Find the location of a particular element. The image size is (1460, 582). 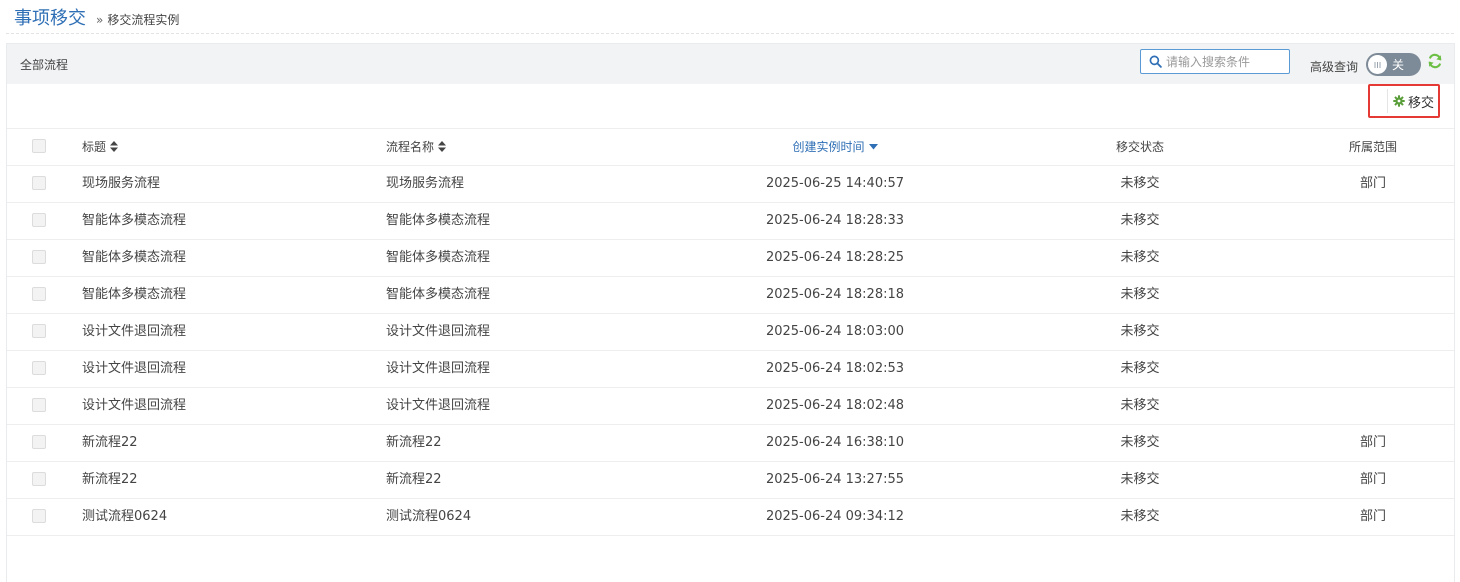

table-row: 设计文件退回流程 设计文件退回流程 2025-06-24 18:02:53 未移交 is located at coordinates (730, 369).